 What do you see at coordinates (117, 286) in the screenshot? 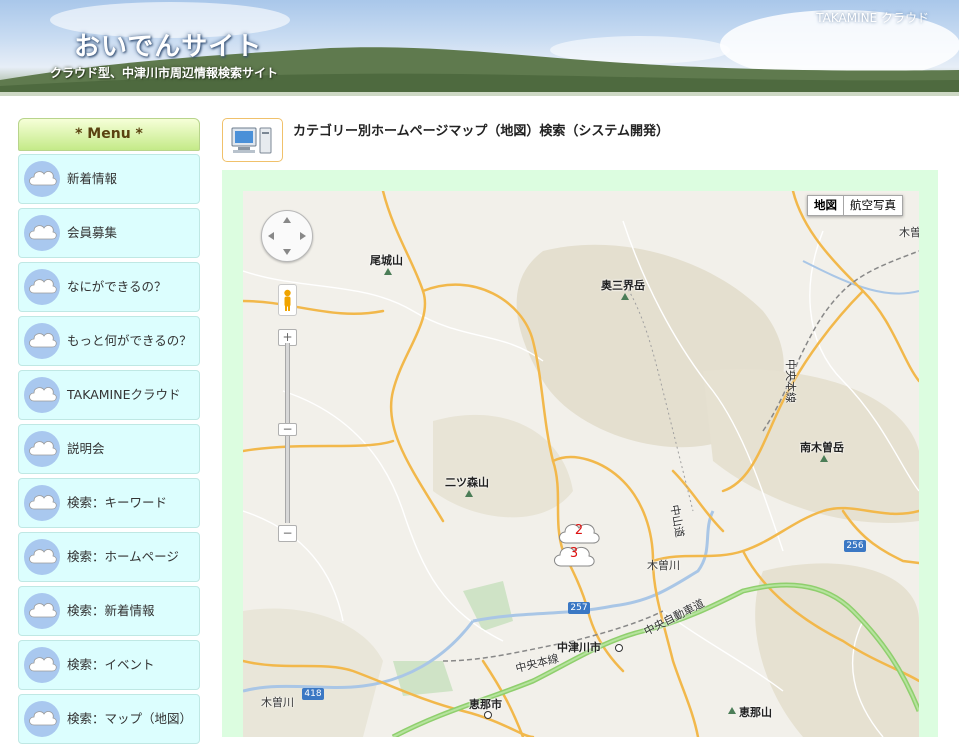
I see `menu-item-label: なにができるの？` at bounding box center [117, 286].